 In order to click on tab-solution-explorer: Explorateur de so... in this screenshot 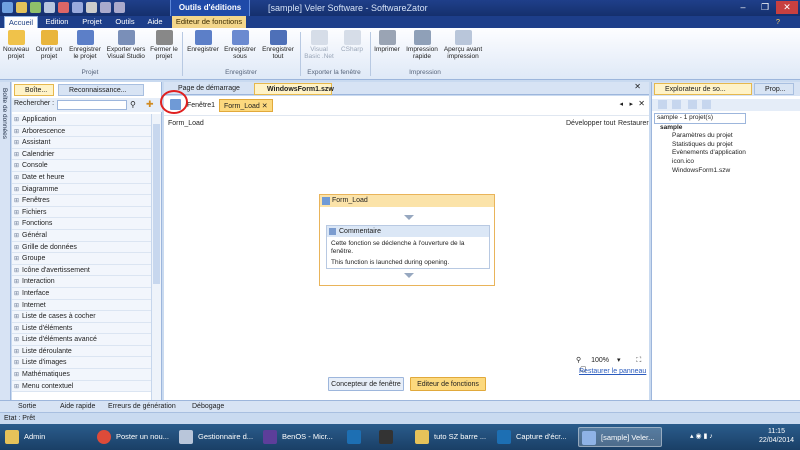, I will do `click(703, 89)`.